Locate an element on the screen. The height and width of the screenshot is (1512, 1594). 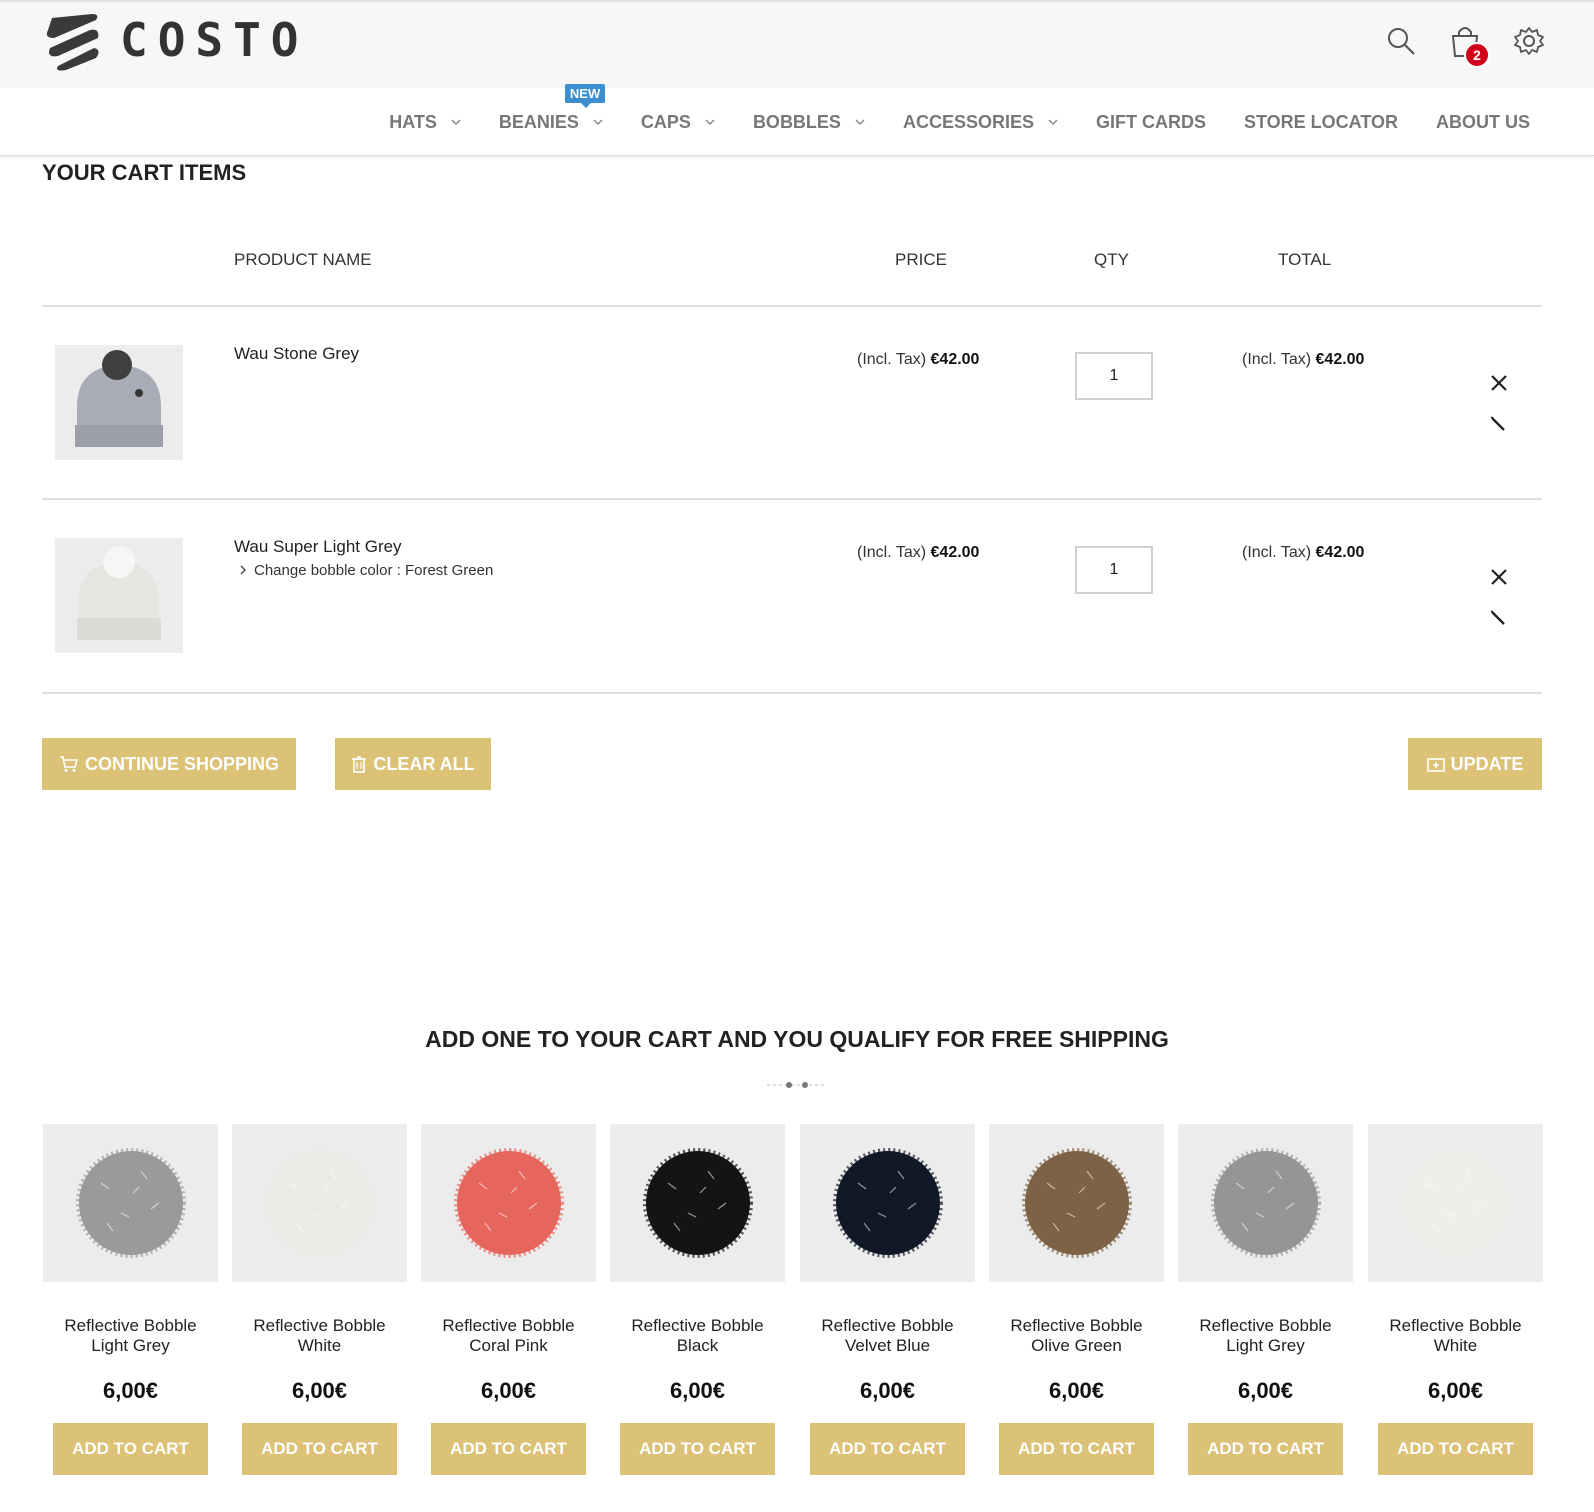
top-header: COSTO 2 is located at coordinates (797, 44).